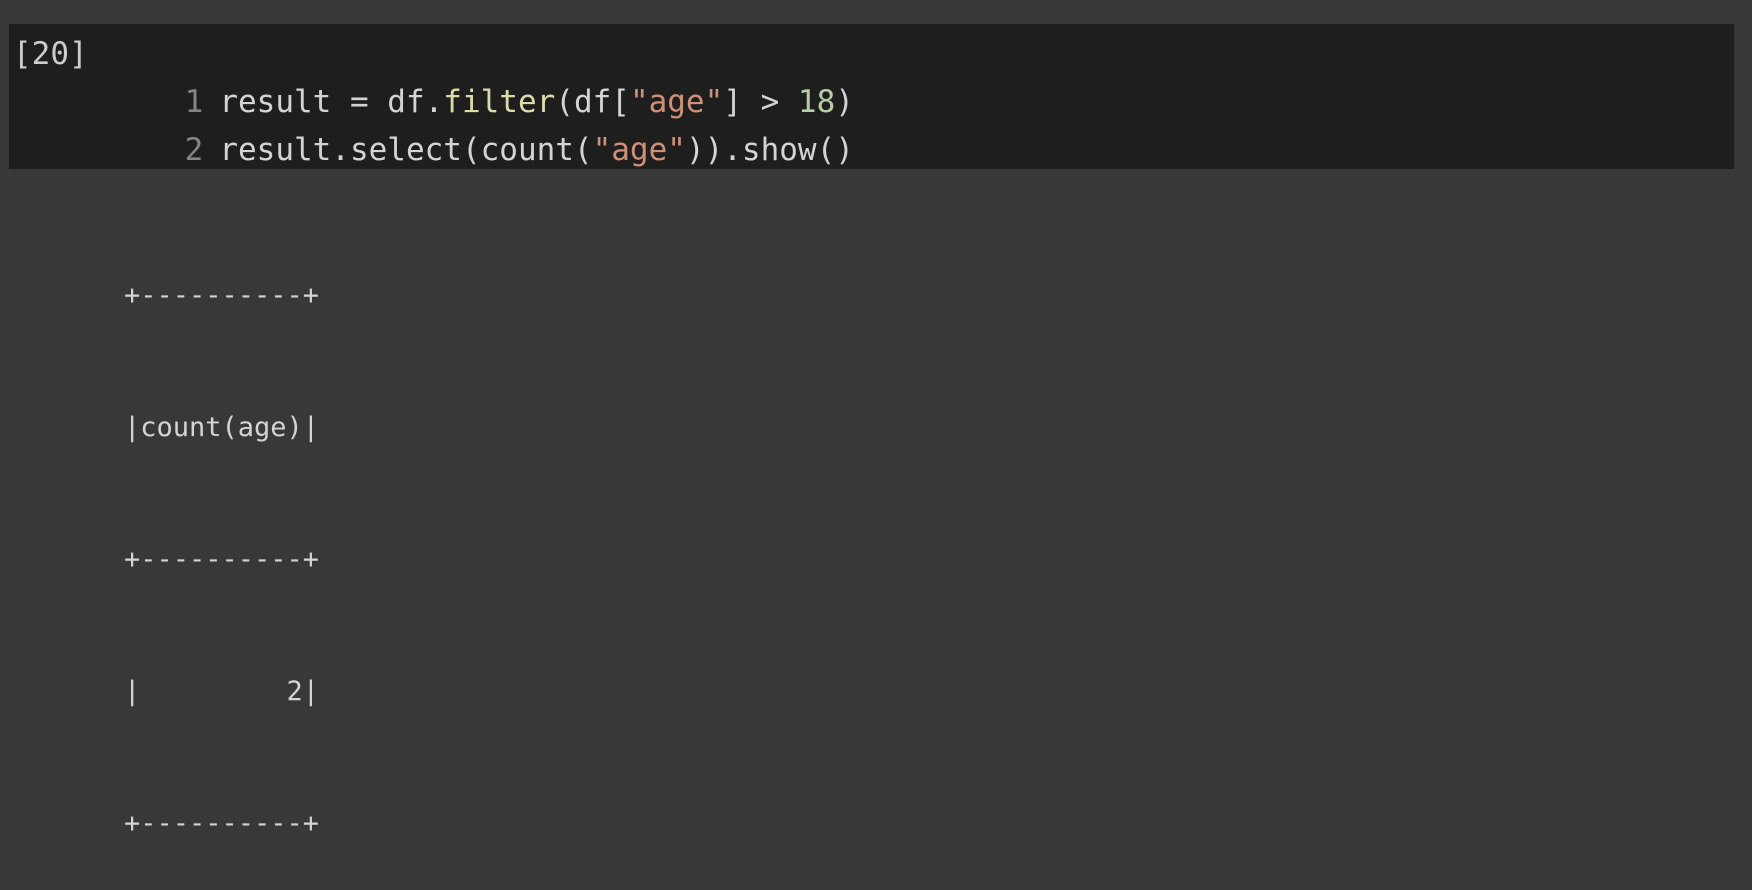 This screenshot has height=890, width=1752. What do you see at coordinates (194, 150) in the screenshot?
I see `line-number-2: 2` at bounding box center [194, 150].